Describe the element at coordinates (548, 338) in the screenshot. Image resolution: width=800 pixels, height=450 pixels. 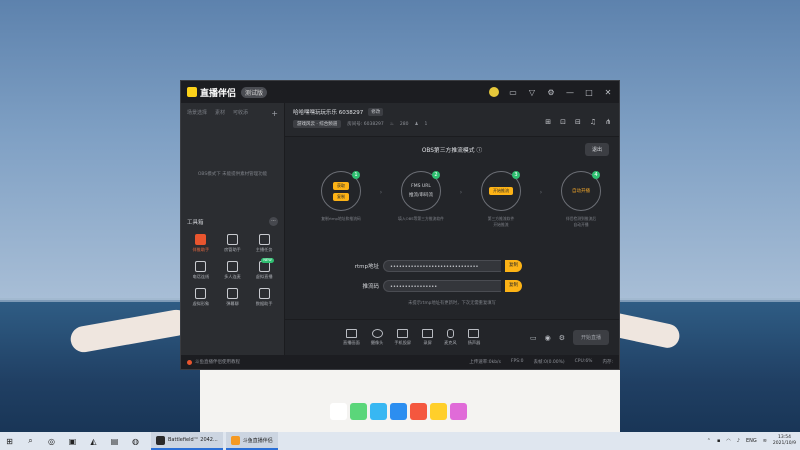
I see `preview-eye-icon: ◉` at that location.